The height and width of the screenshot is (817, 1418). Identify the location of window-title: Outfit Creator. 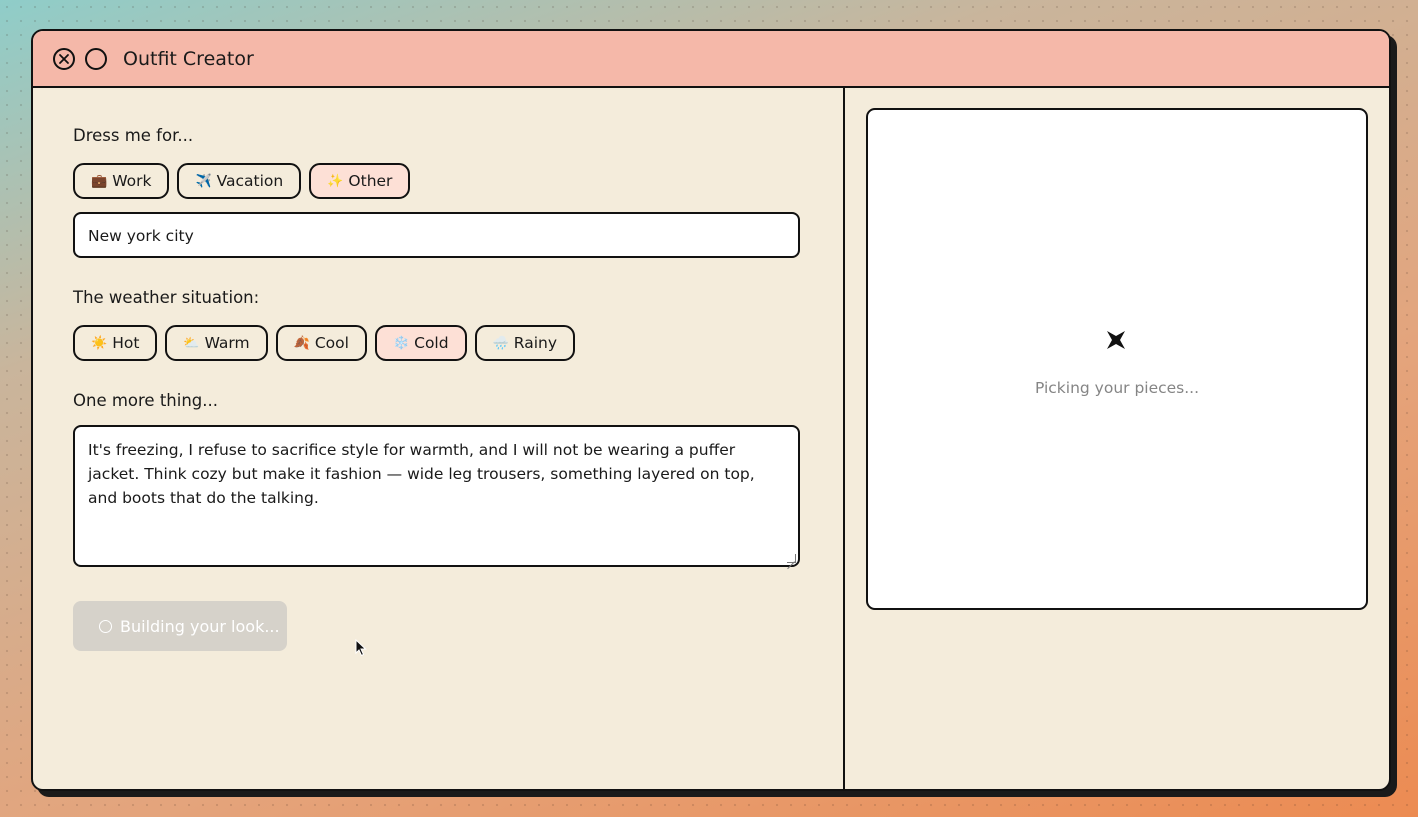
(188, 58).